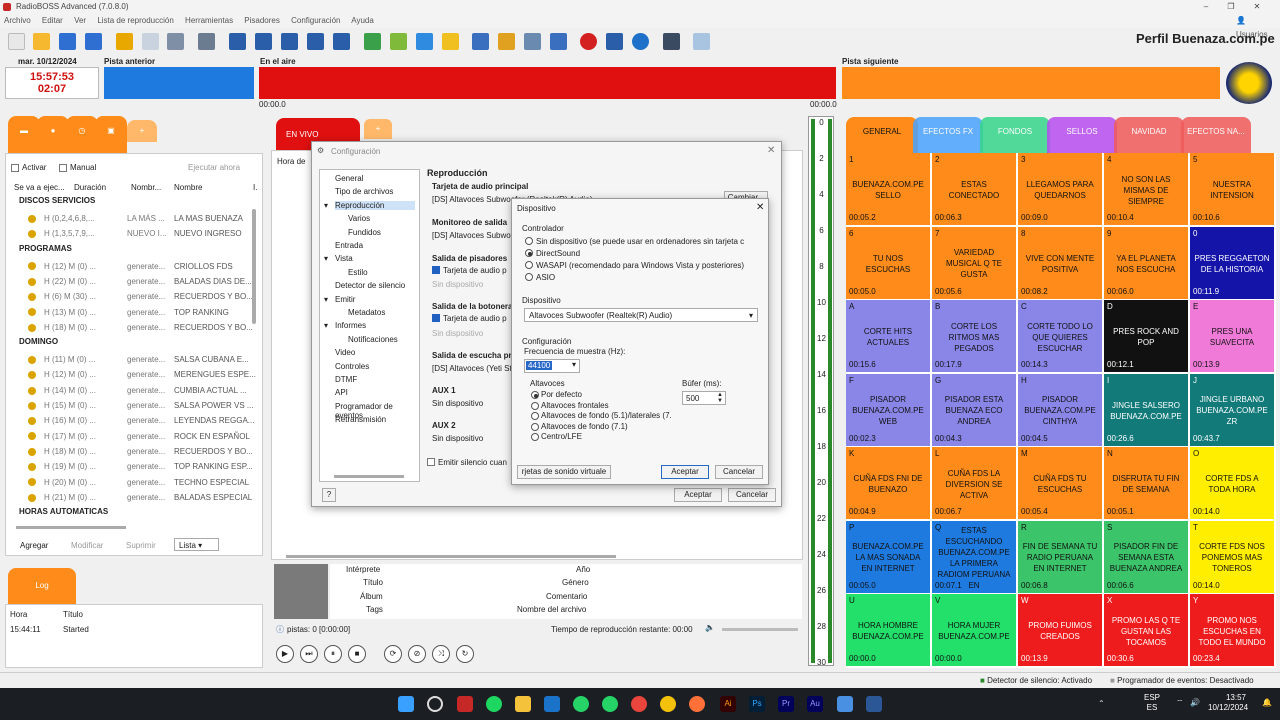 The height and width of the screenshot is (720, 1280). What do you see at coordinates (362, 20) in the screenshot?
I see `menu-ayuda: Ayuda` at bounding box center [362, 20].